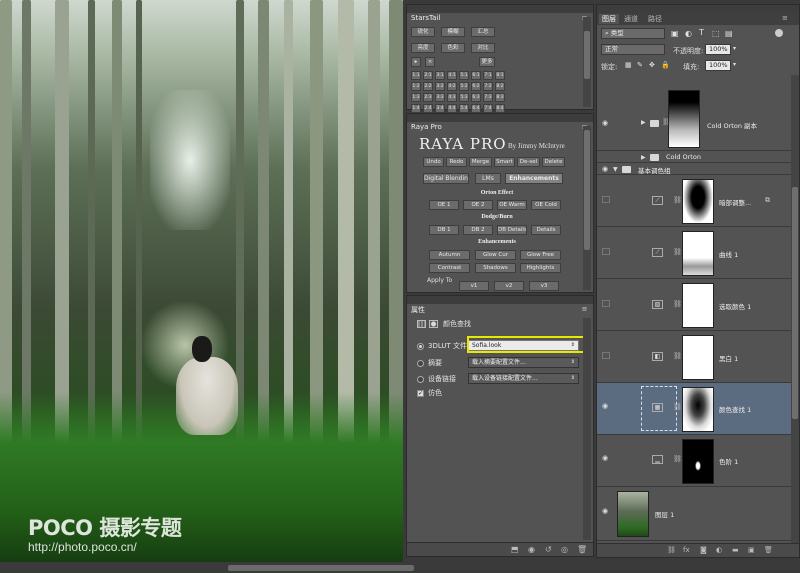 The height and width of the screenshot is (573, 800). I want to click on raya-highlights-button: Highlights, so click(540, 268).